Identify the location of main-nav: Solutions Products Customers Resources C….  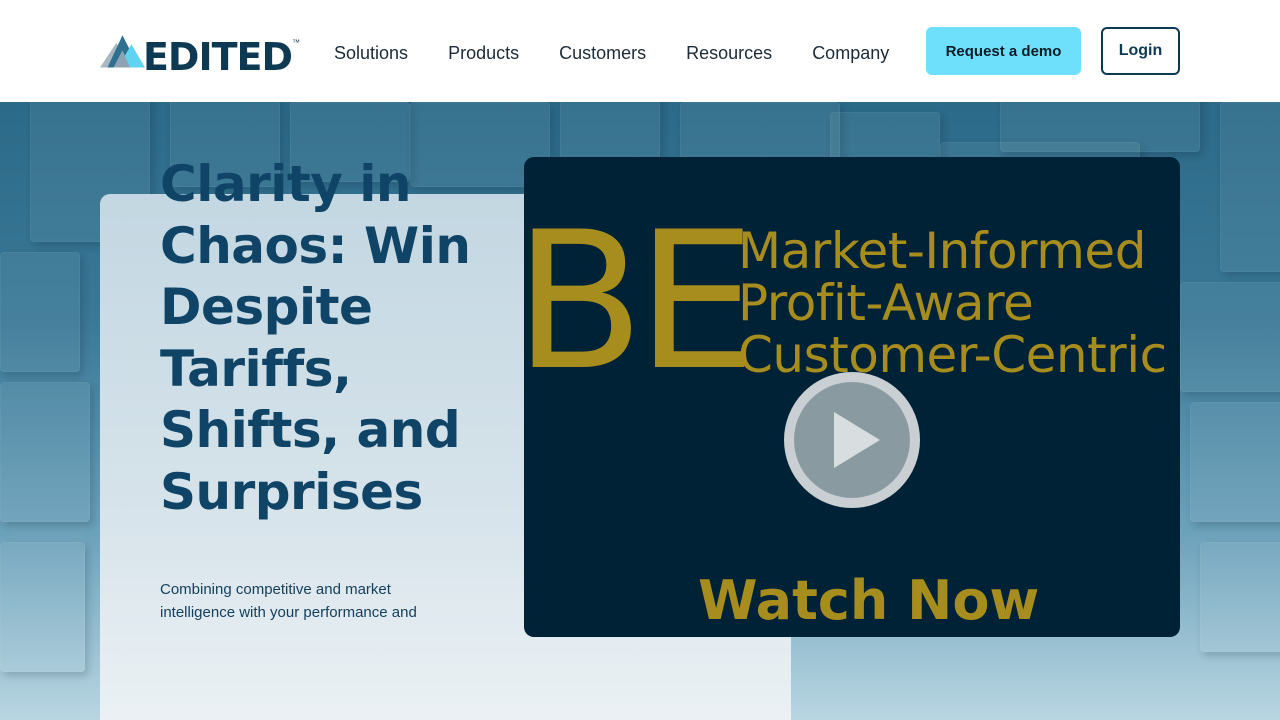
(611, 53).